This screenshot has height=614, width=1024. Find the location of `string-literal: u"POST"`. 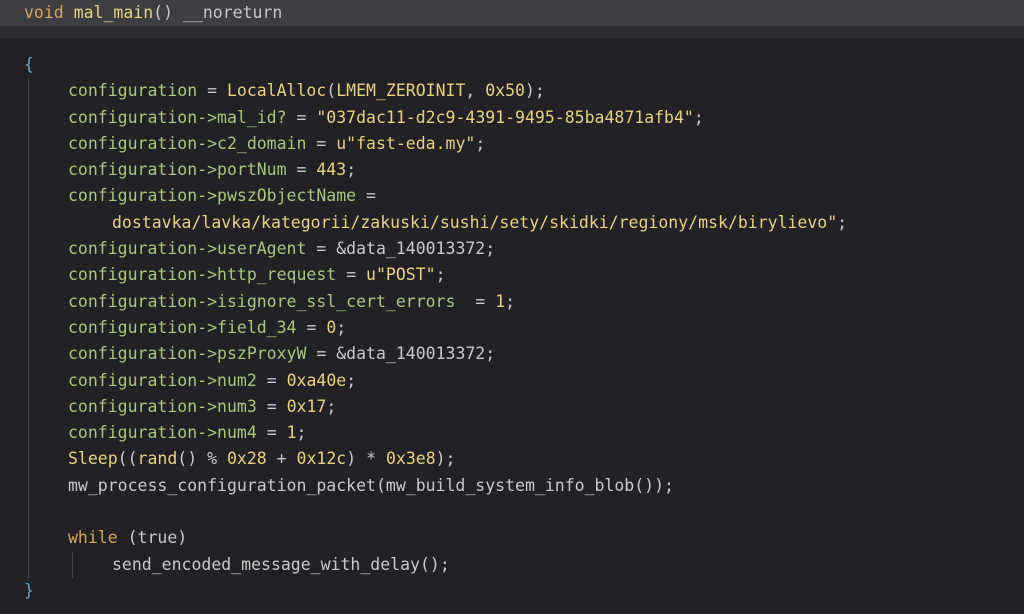

string-literal: u"POST" is located at coordinates (401, 275).